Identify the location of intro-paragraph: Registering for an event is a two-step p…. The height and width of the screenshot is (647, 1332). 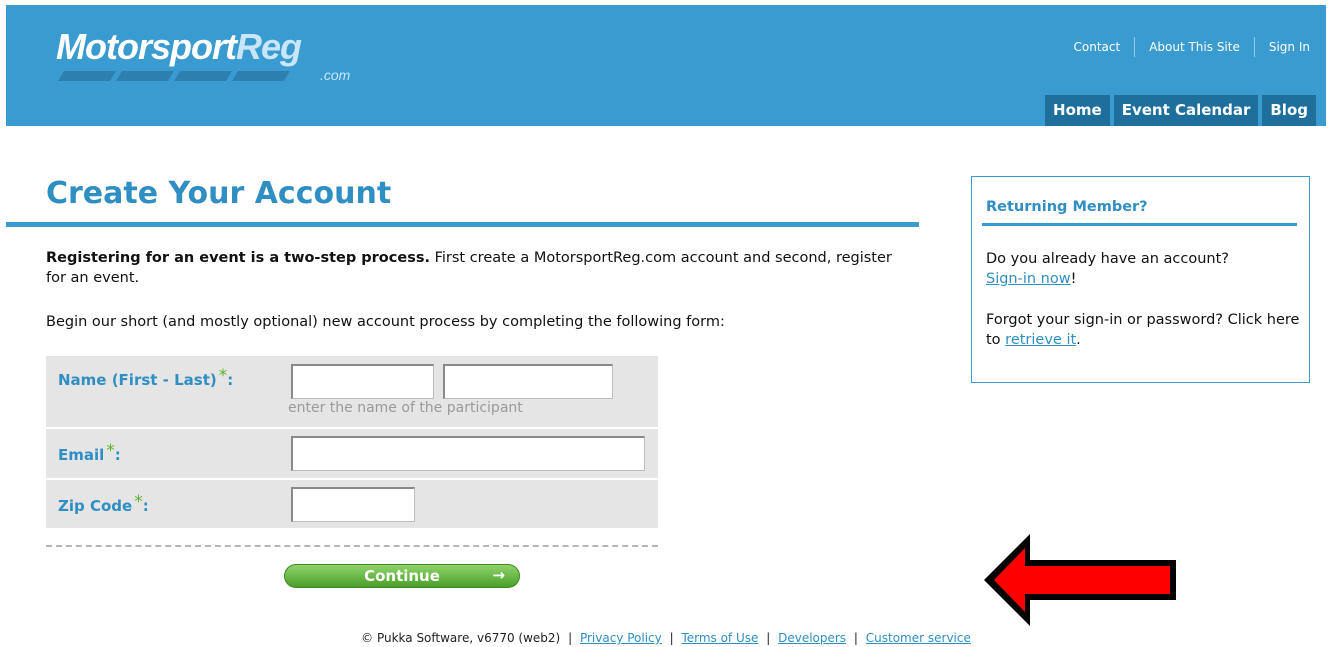
(481, 268).